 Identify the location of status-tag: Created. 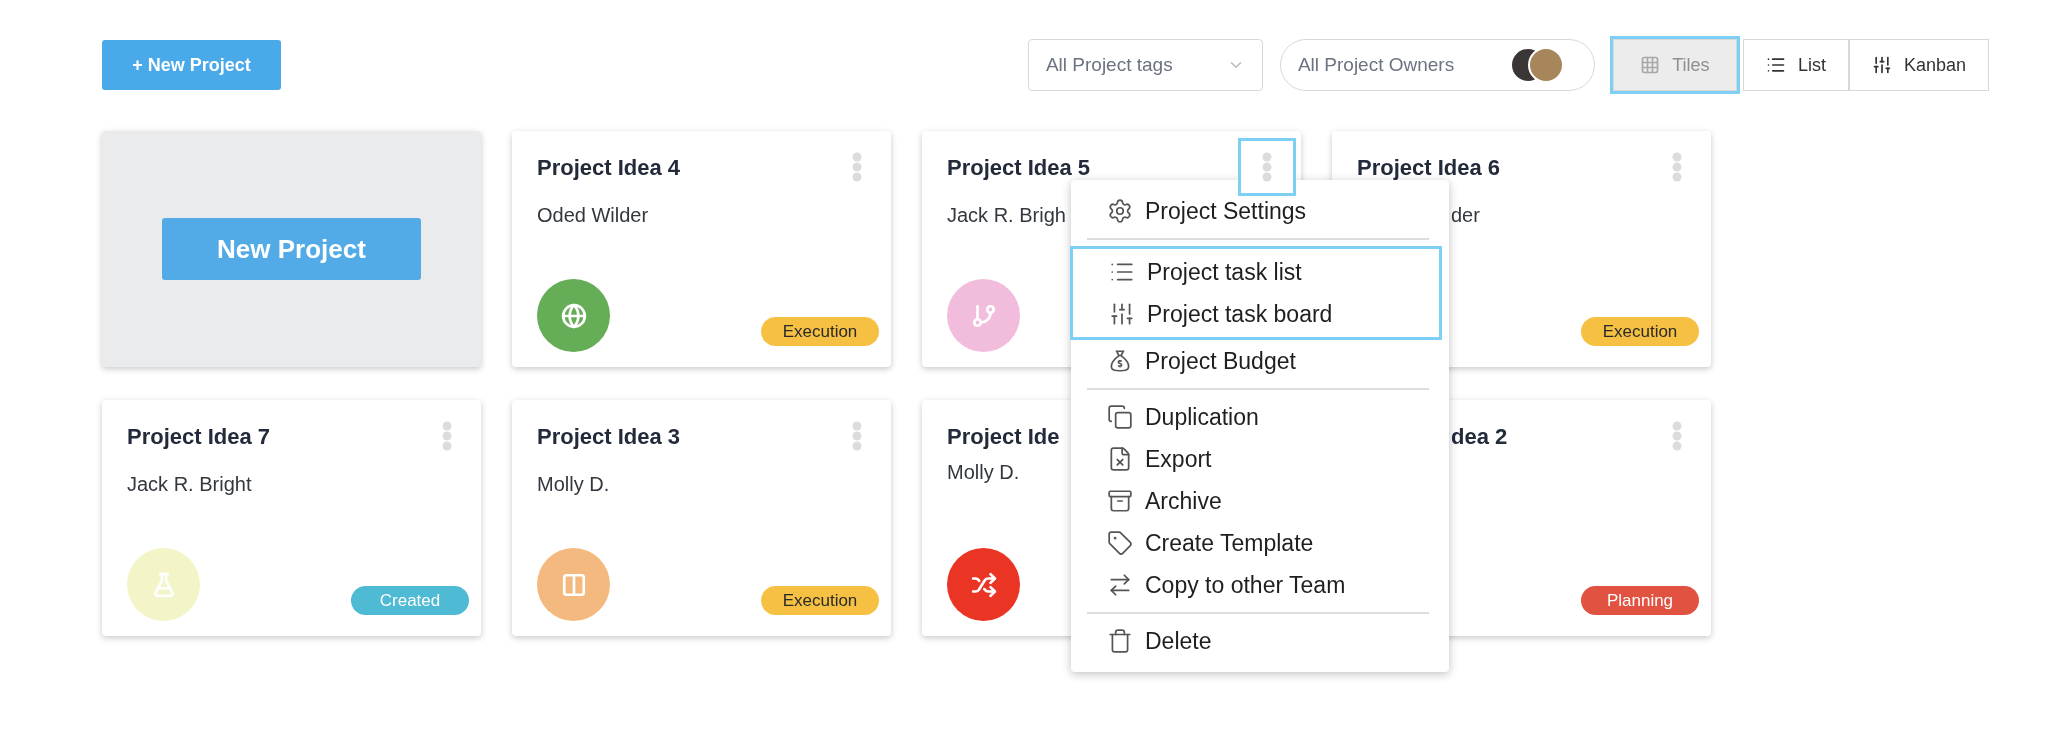
(410, 600).